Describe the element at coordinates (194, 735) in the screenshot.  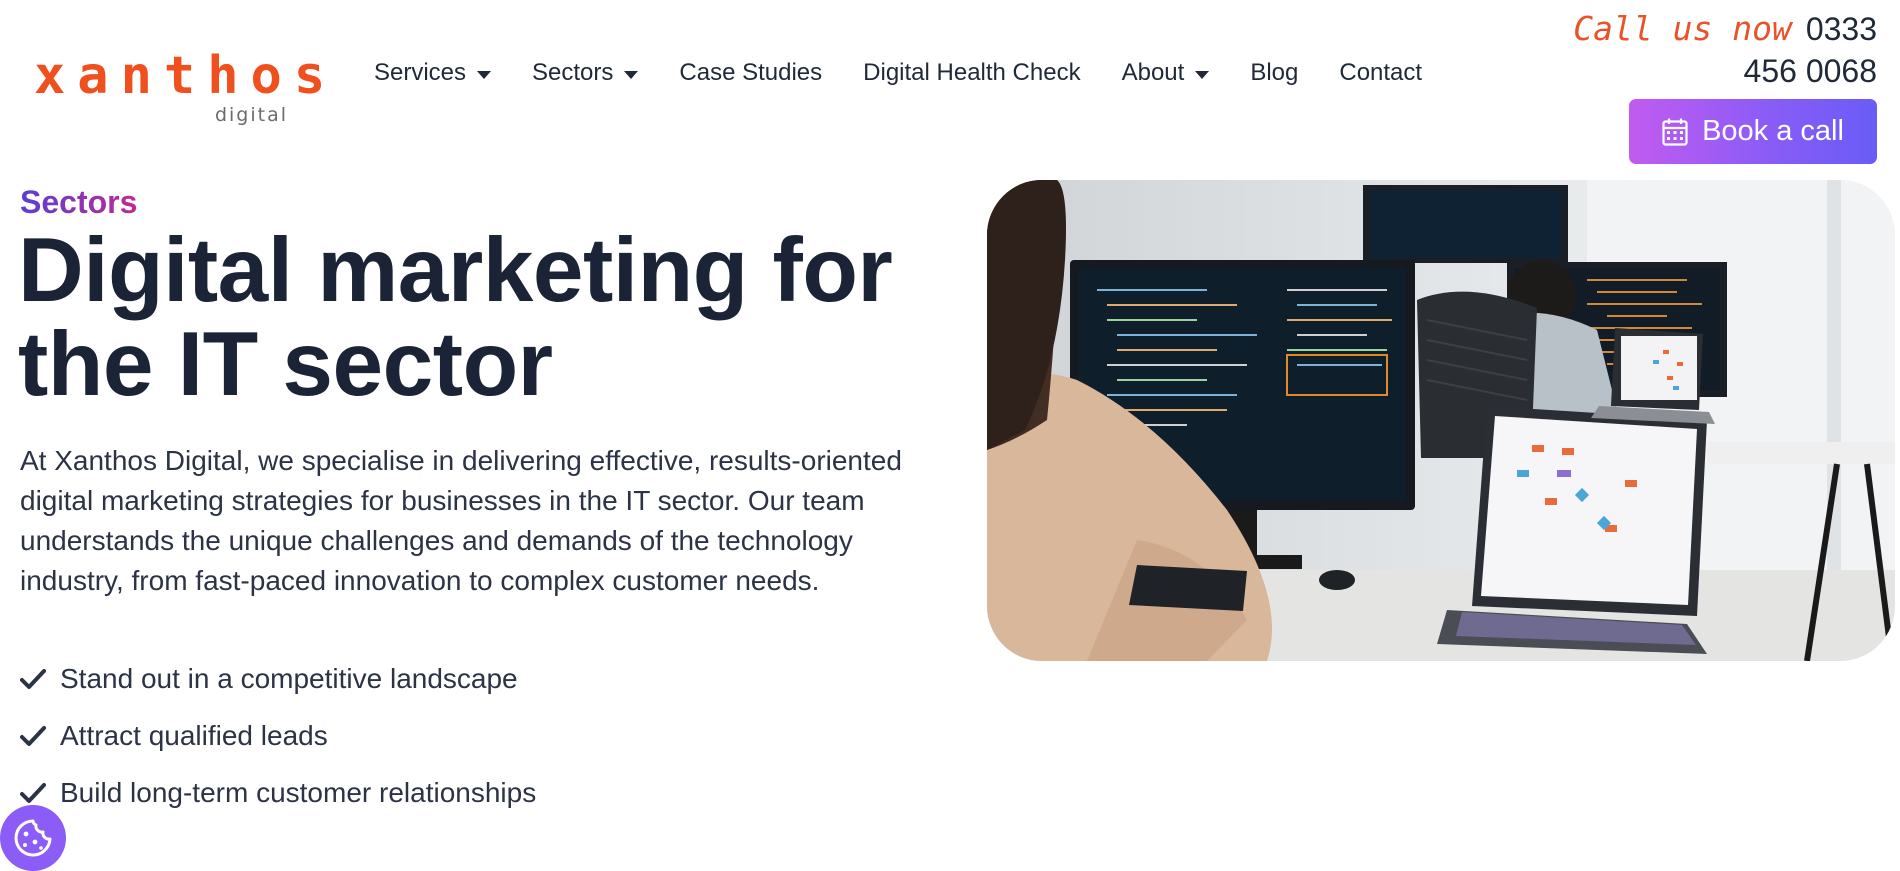
I see `benefit-label: Attract qualified leads` at that location.